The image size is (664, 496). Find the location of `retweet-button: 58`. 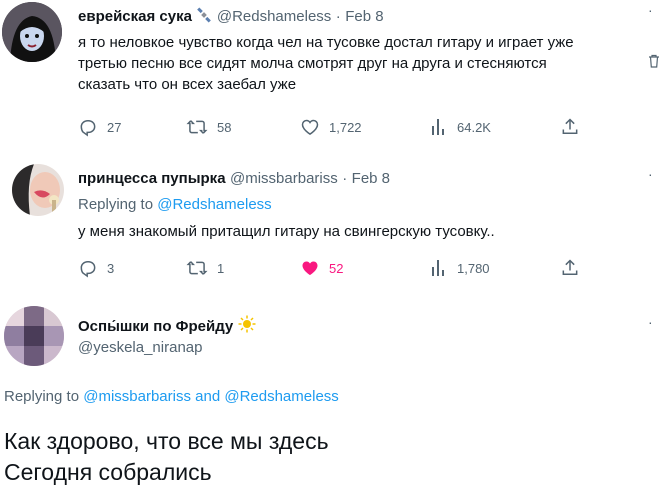

retweet-button: 58 is located at coordinates (208, 127).